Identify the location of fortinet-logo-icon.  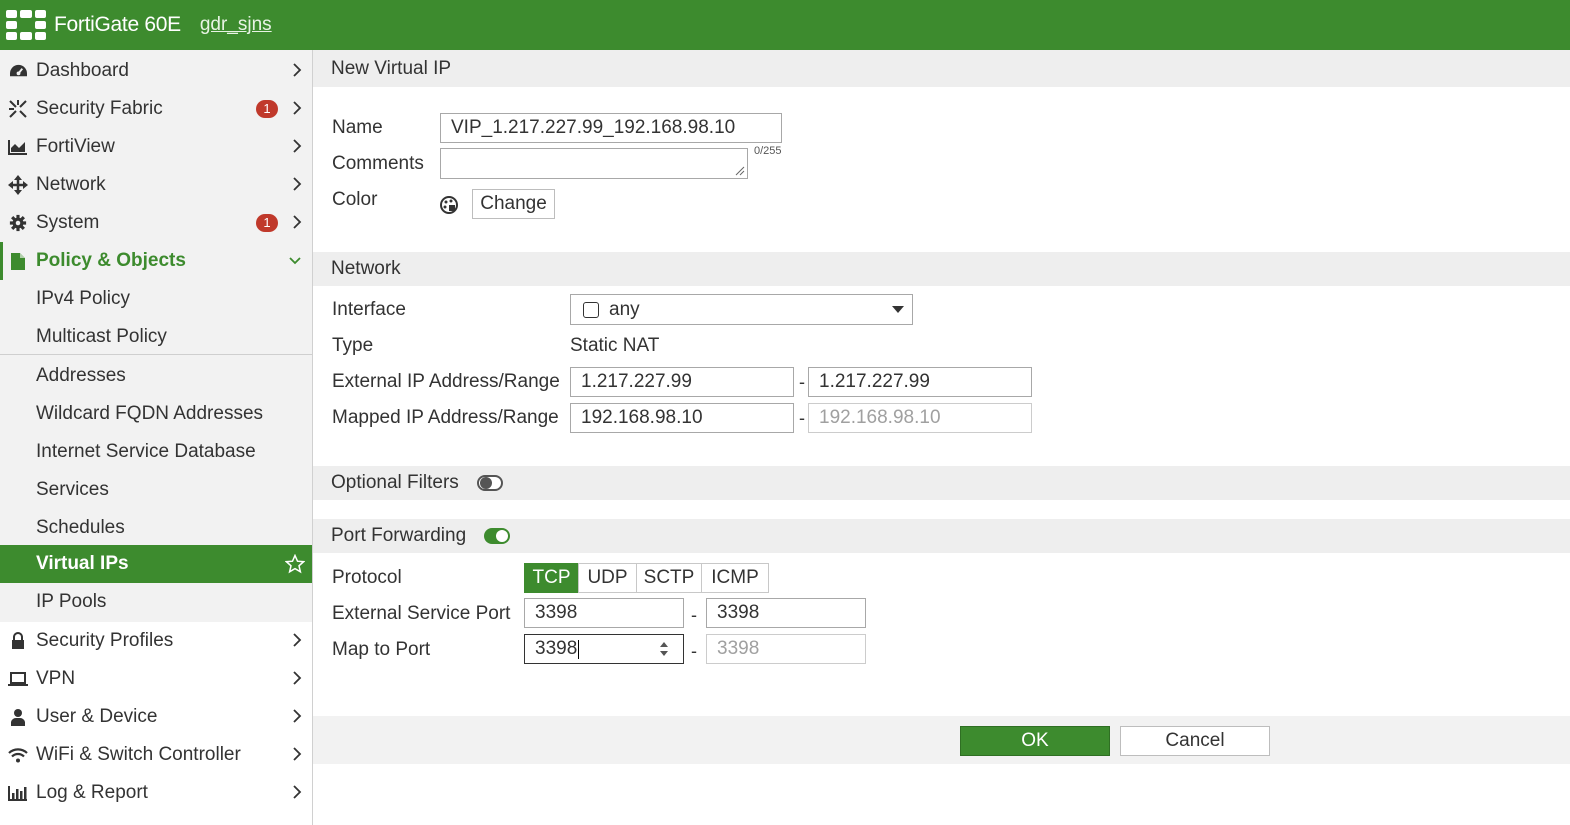
(26, 25).